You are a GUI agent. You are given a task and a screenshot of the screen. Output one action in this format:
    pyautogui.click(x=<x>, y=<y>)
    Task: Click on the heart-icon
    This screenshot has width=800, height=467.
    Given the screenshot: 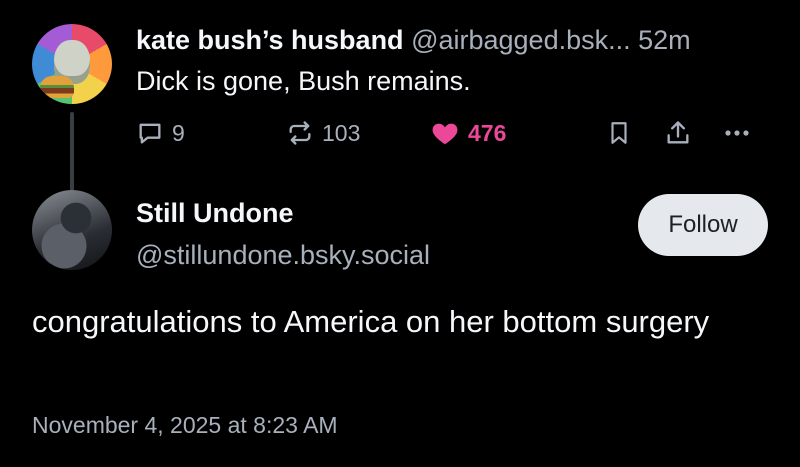 What is the action you would take?
    pyautogui.click(x=445, y=134)
    